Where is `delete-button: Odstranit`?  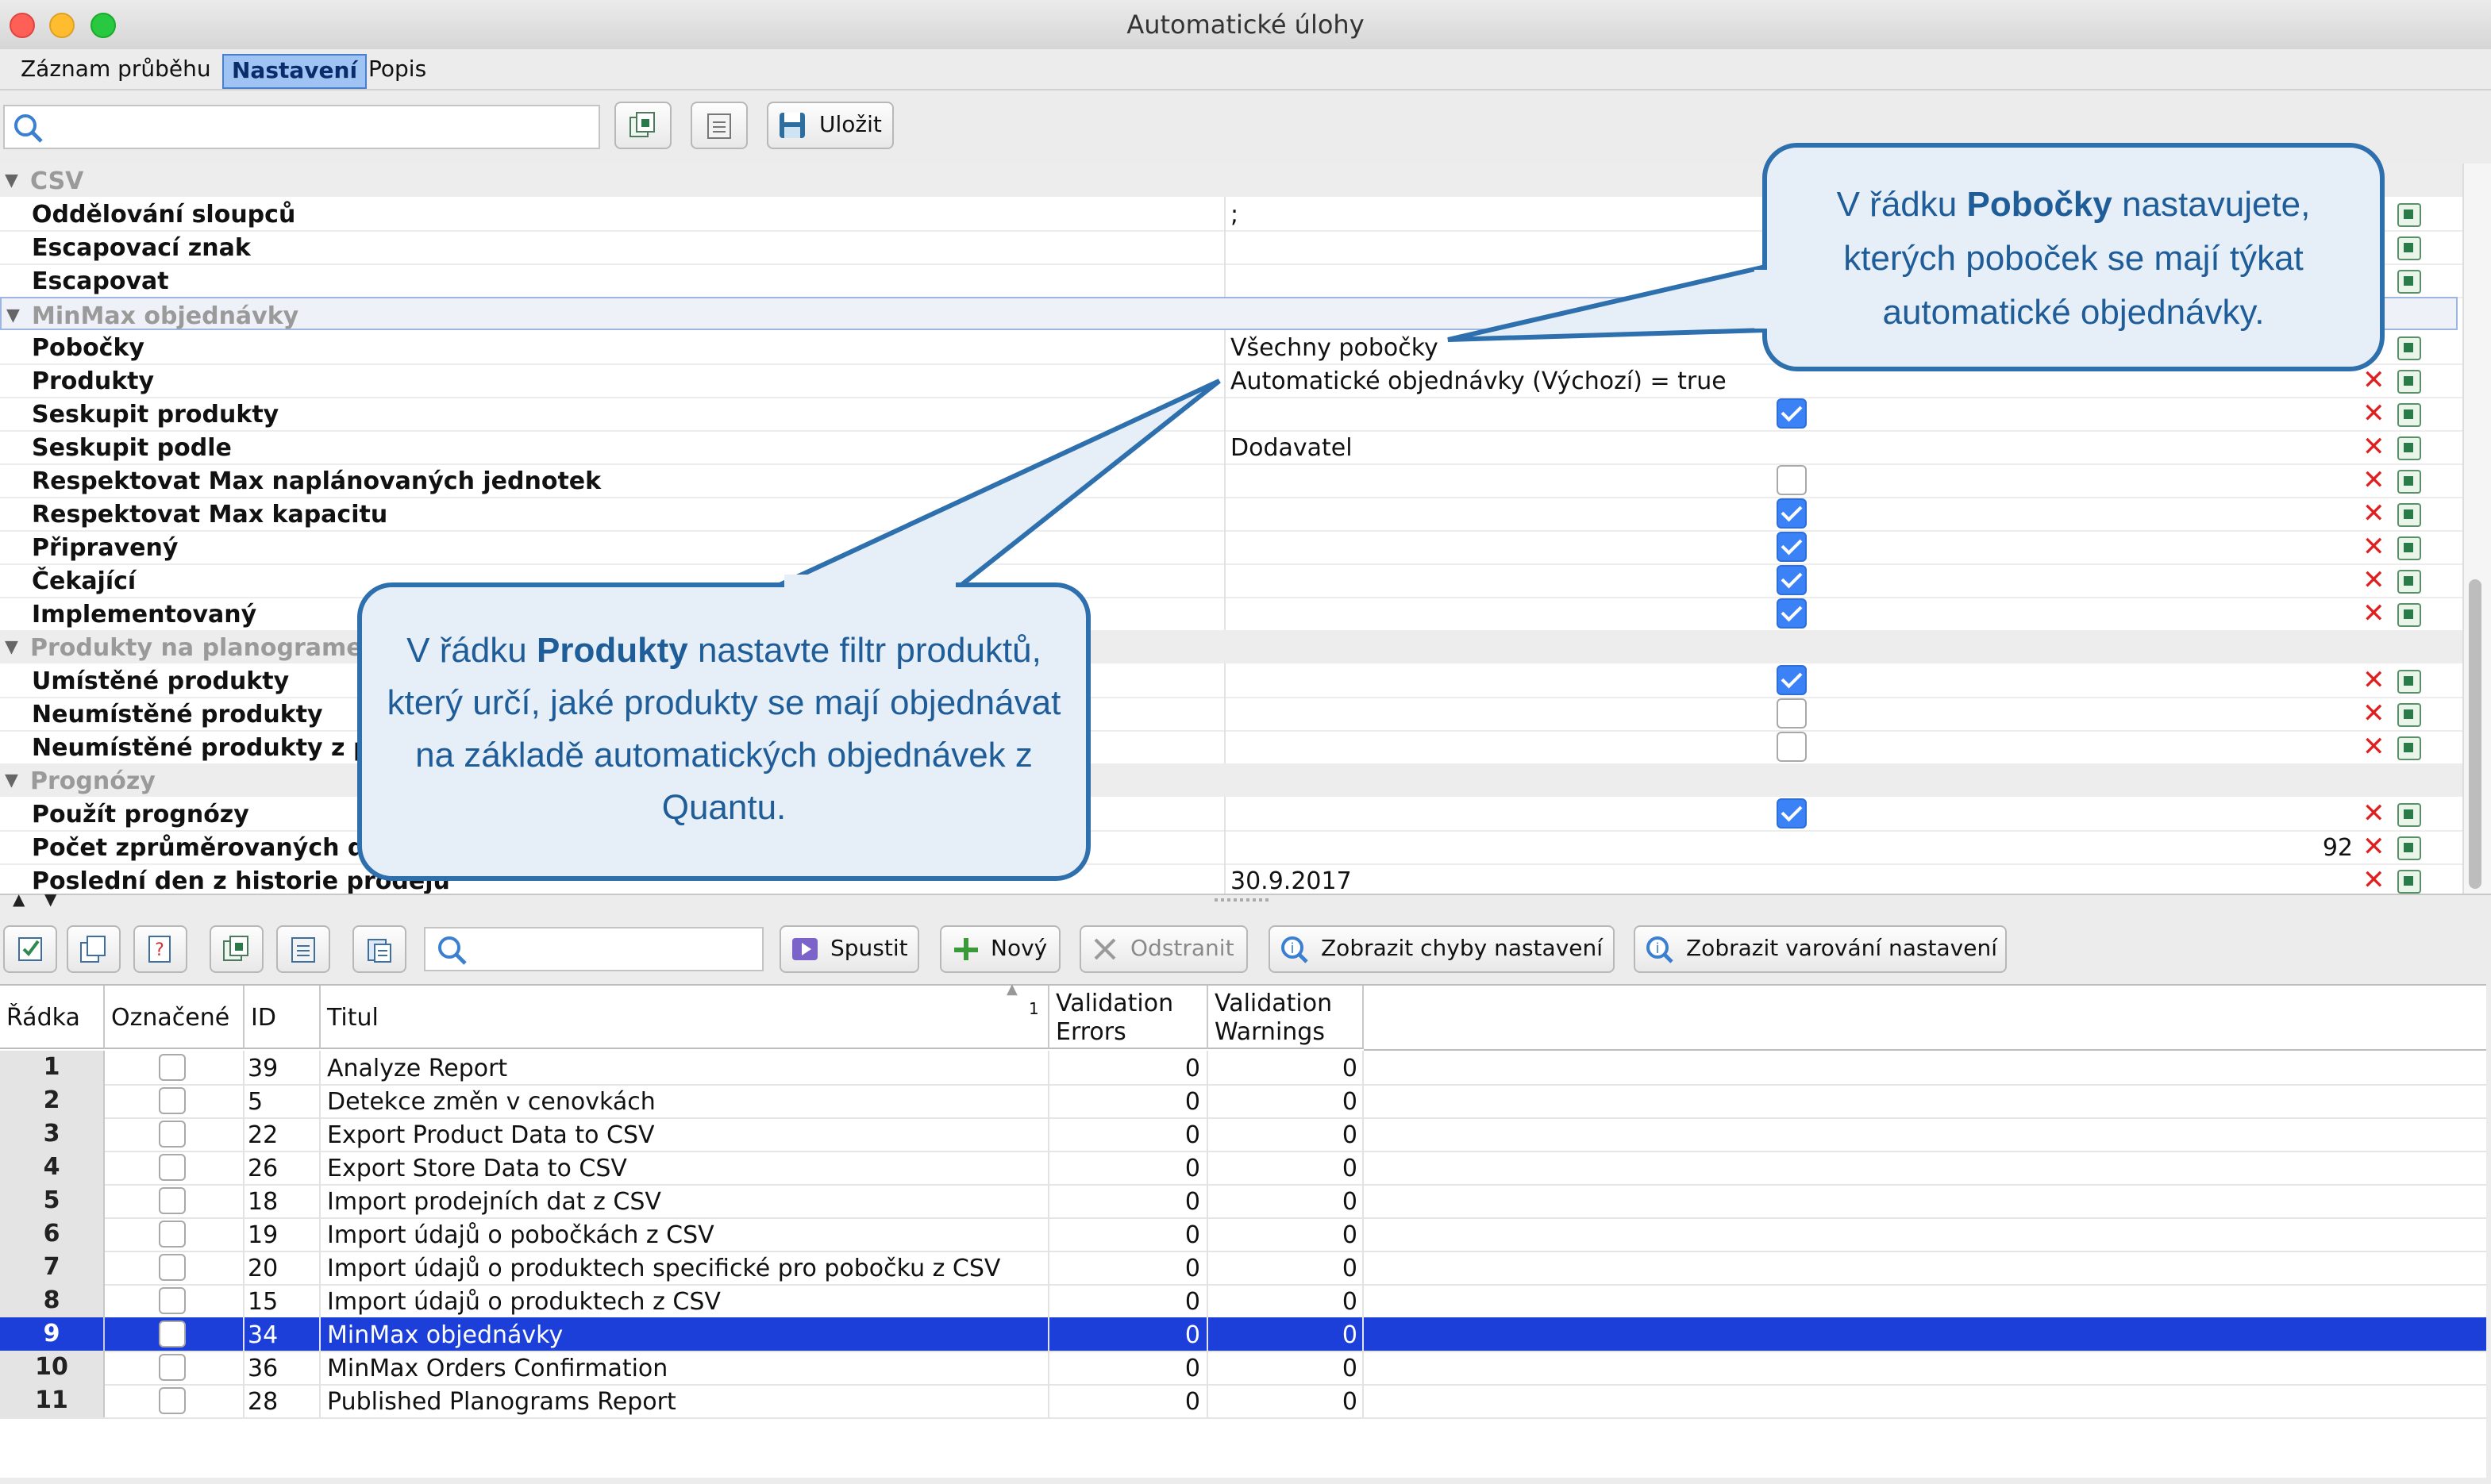
delete-button: Odstranit is located at coordinates (1164, 949).